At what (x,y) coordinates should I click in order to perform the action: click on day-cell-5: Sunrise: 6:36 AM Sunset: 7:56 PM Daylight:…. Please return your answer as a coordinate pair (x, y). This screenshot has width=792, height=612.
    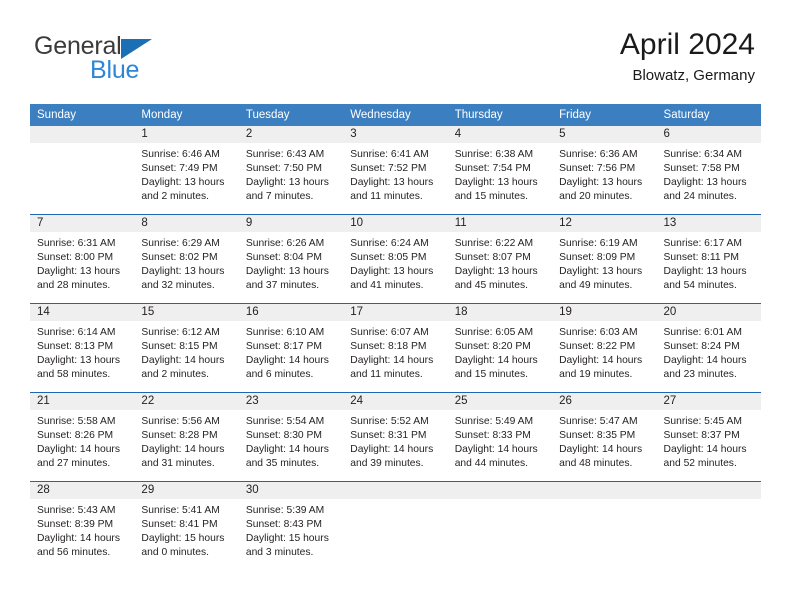
    Looking at the image, I should click on (604, 178).